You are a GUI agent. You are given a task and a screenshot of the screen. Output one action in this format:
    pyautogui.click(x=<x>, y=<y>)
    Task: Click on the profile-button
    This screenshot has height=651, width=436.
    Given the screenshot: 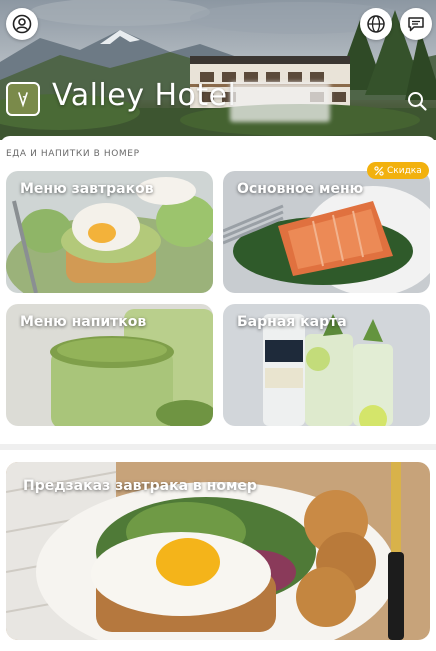 What is the action you would take?
    pyautogui.click(x=22, y=24)
    